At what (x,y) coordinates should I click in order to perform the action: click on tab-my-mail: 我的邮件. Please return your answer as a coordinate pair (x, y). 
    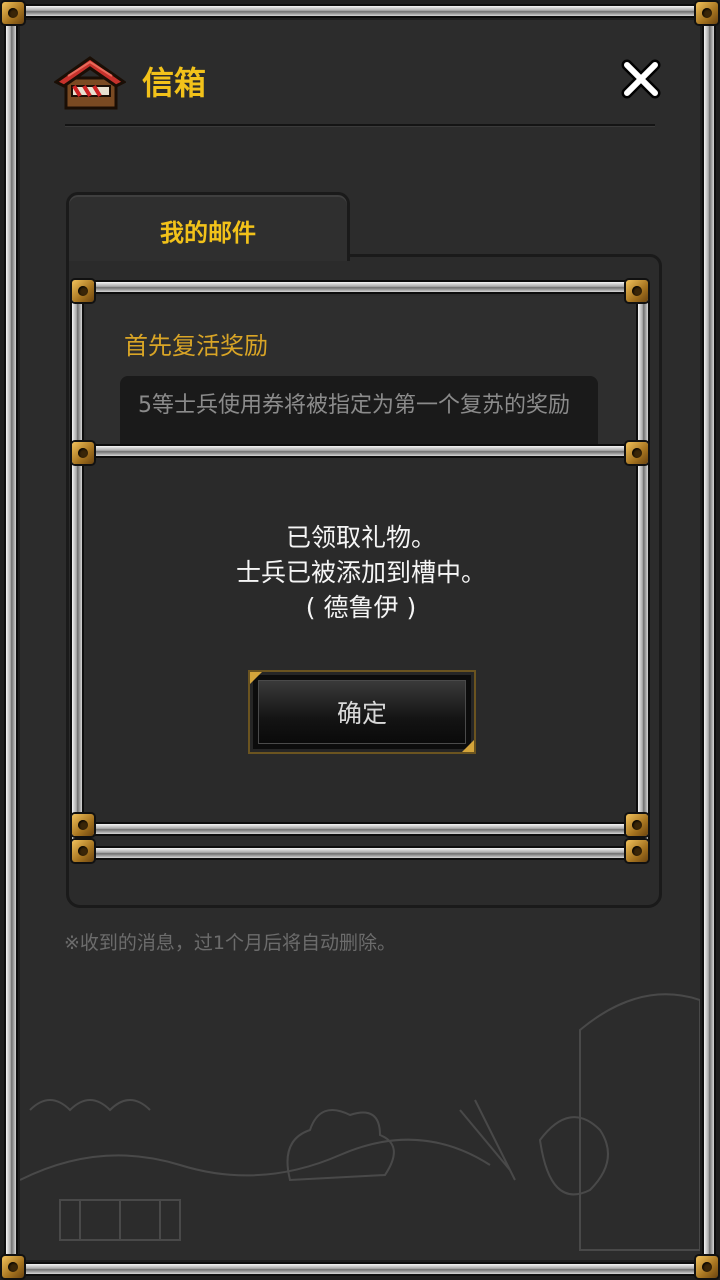
    Looking at the image, I should click on (208, 226).